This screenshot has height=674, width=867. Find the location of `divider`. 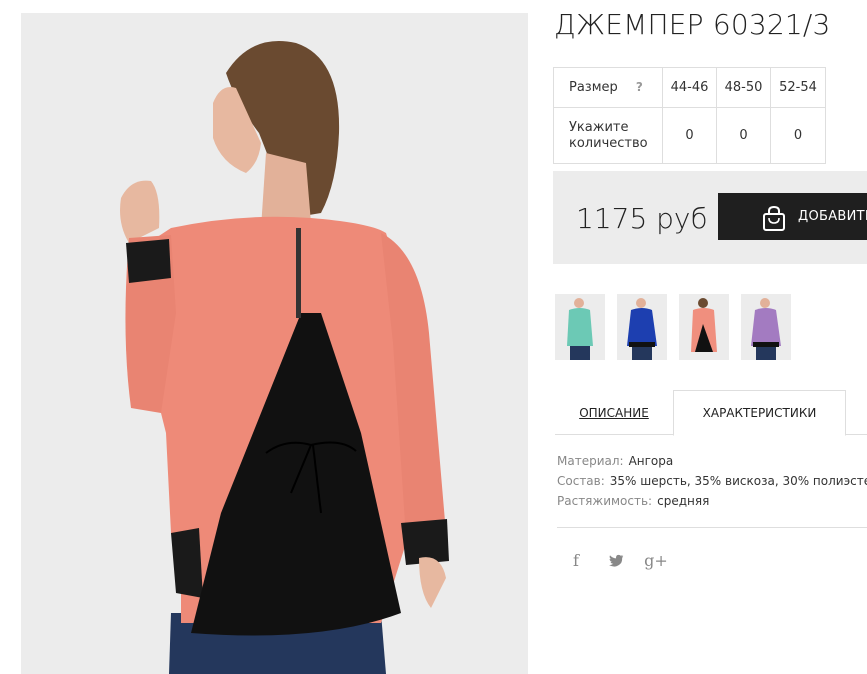

divider is located at coordinates (712, 527).